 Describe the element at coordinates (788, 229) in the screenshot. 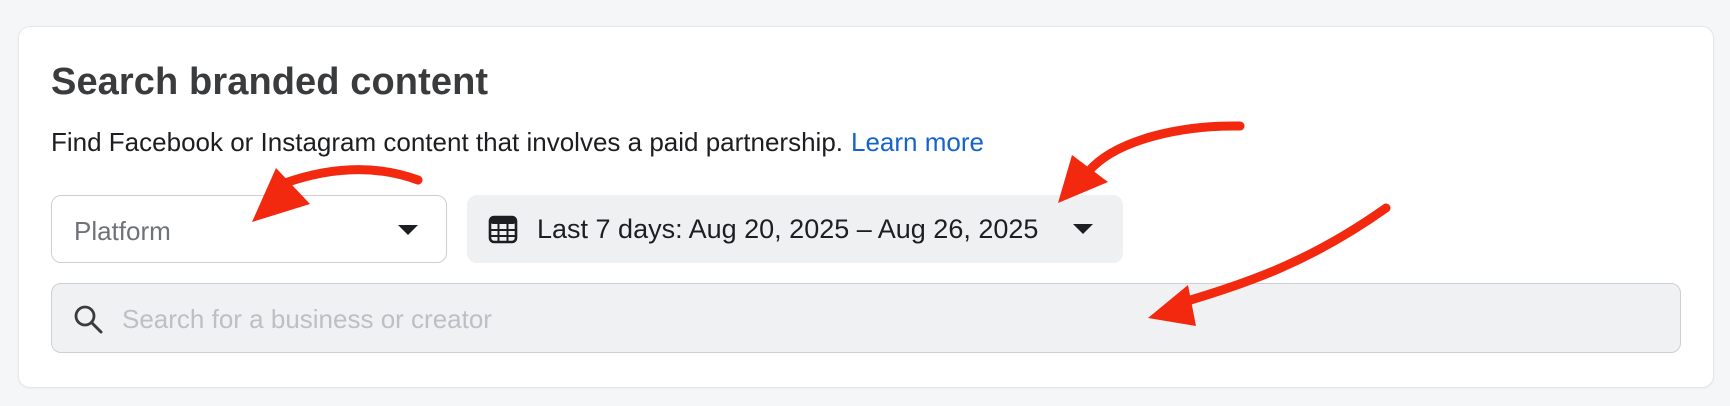

I see `date-range-label: Last 7 days: Aug 20, 2025 – Aug 26, 2025` at that location.